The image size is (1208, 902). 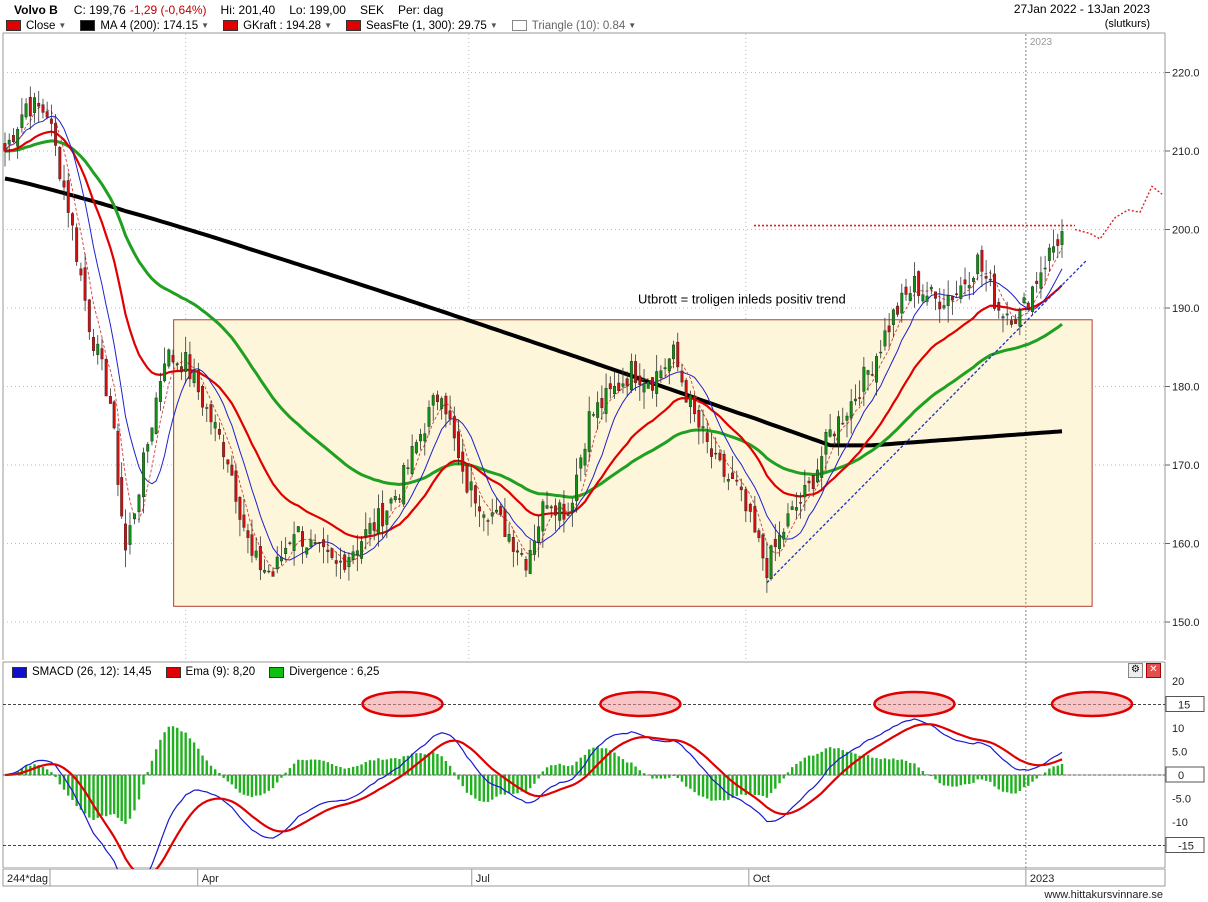 I want to click on indicator-tick-label: -15, so click(x=1186, y=847).